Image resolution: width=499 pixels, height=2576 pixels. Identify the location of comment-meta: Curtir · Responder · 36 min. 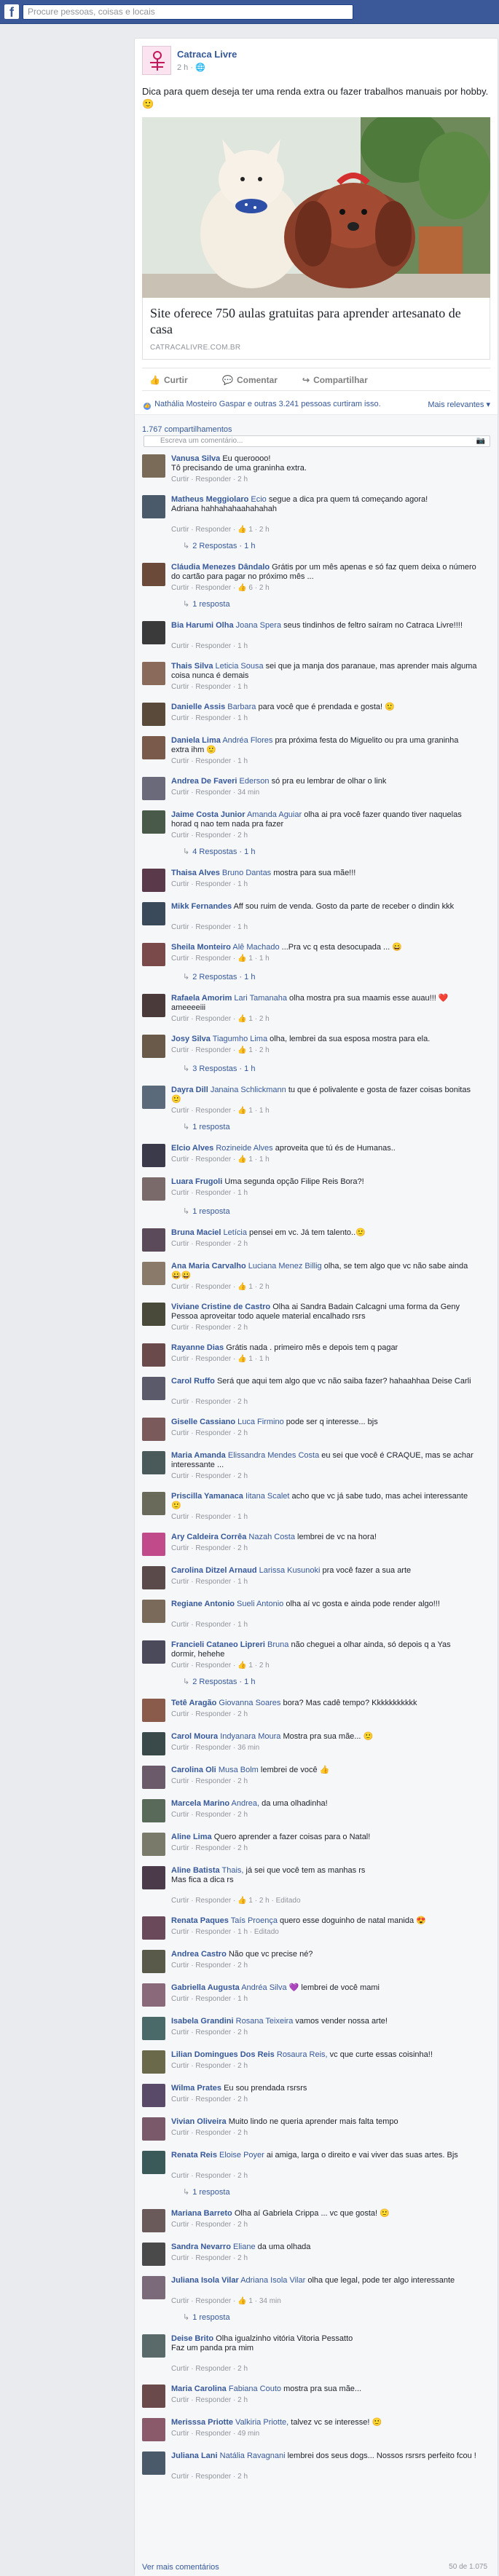
(215, 1748).